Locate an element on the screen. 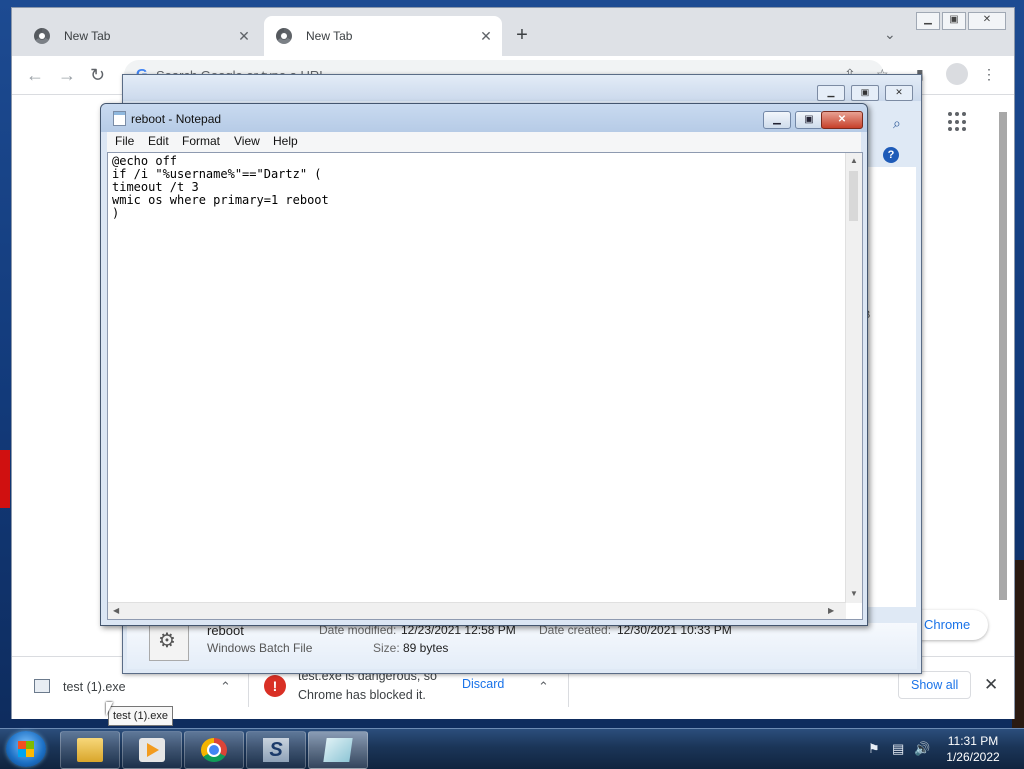 This screenshot has width=1024, height=769. menu-bar: File Edit Format View Help is located at coordinates (484, 142).